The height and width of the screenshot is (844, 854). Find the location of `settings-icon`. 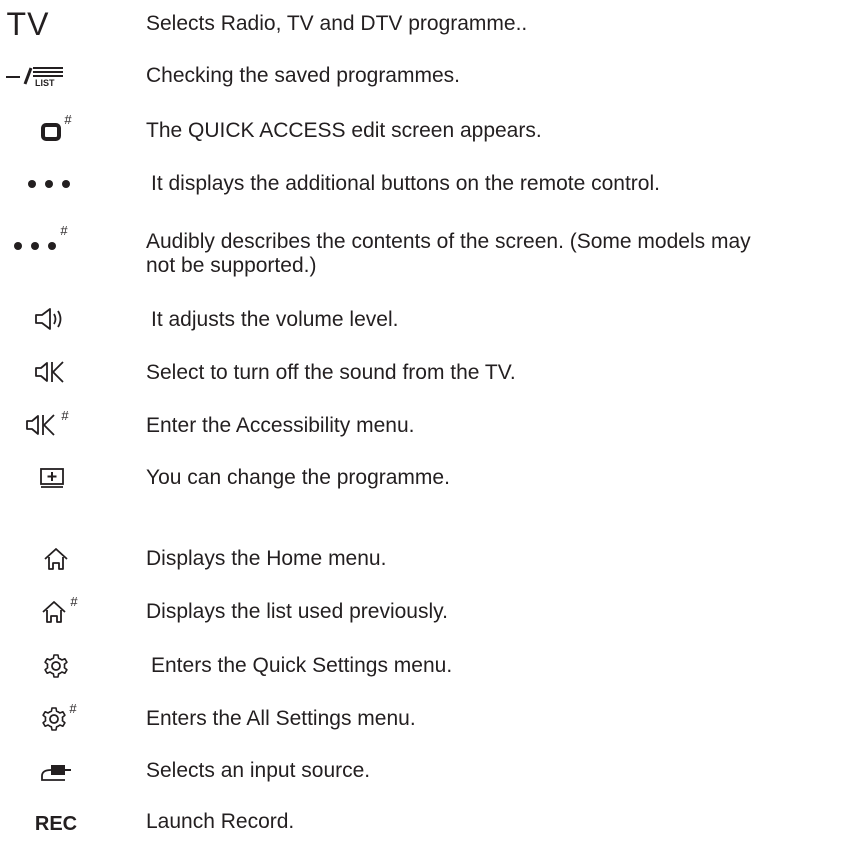

settings-icon is located at coordinates (56, 666).